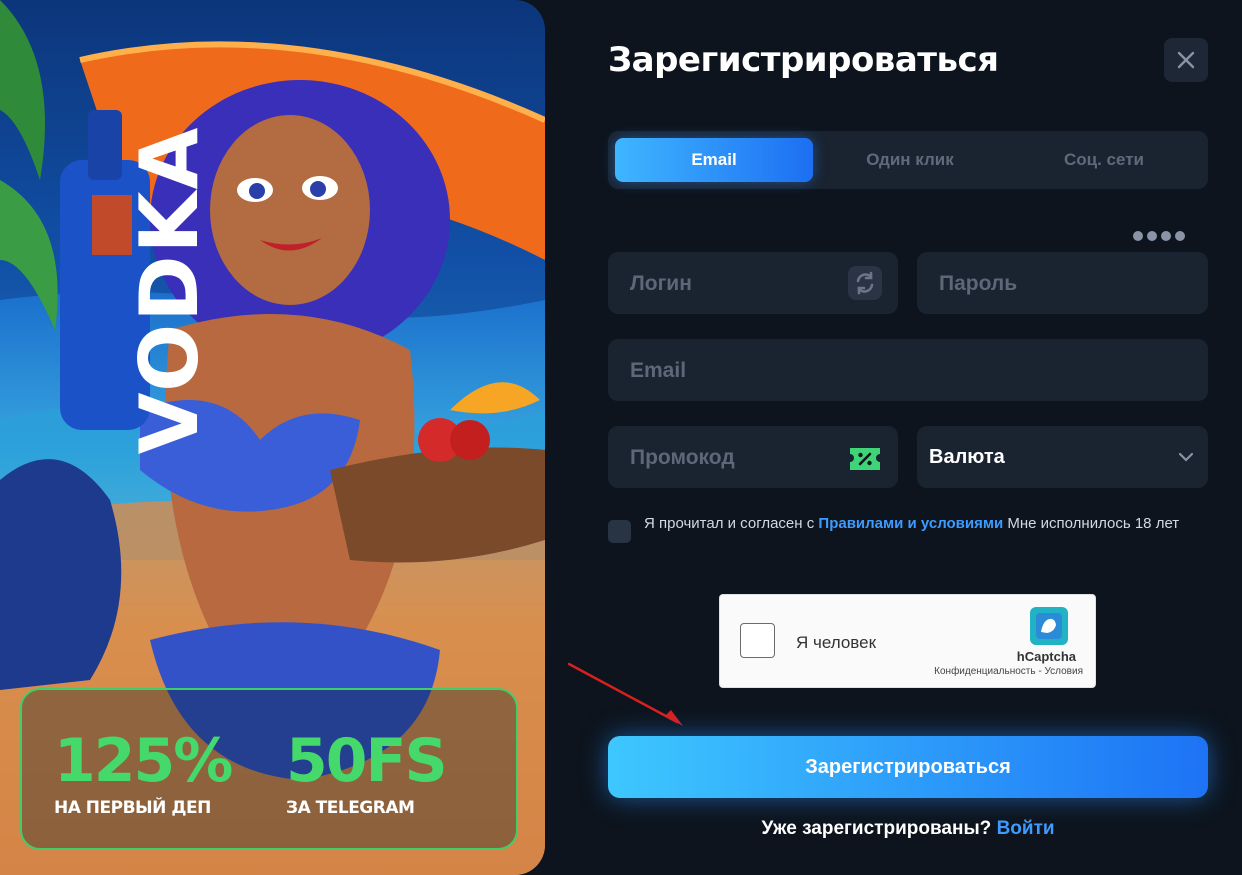 Image resolution: width=1242 pixels, height=875 pixels. I want to click on tab-email: Email, so click(714, 160).